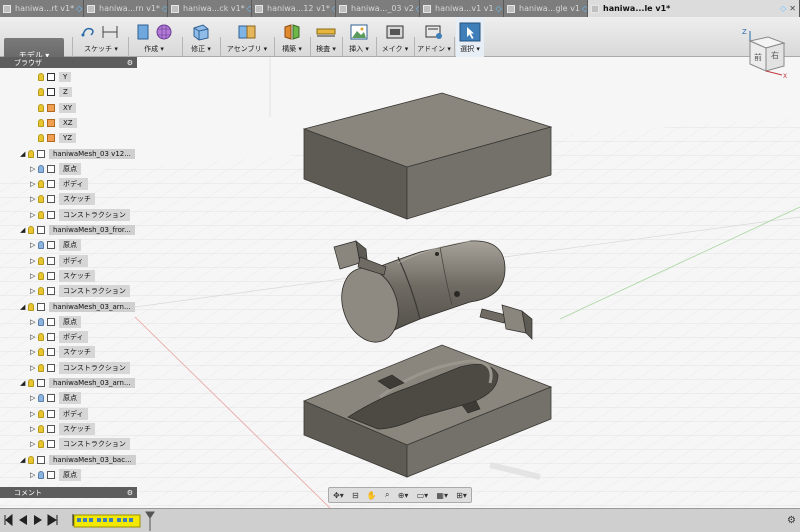  Describe the element at coordinates (55, 77) in the screenshot. I see `browser-node: Y` at that location.